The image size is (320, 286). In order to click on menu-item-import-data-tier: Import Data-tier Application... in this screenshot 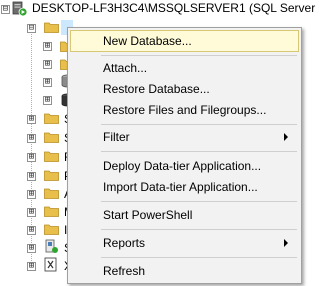, I will do `click(184, 187)`.